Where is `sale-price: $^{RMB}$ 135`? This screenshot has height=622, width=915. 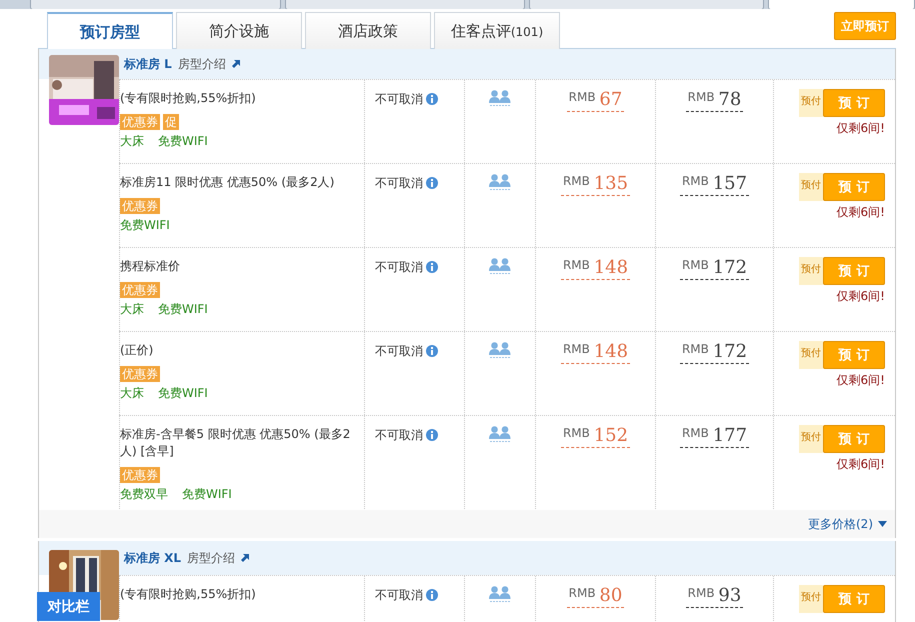
sale-price: $^{RMB}$ 135 is located at coordinates (595, 184).